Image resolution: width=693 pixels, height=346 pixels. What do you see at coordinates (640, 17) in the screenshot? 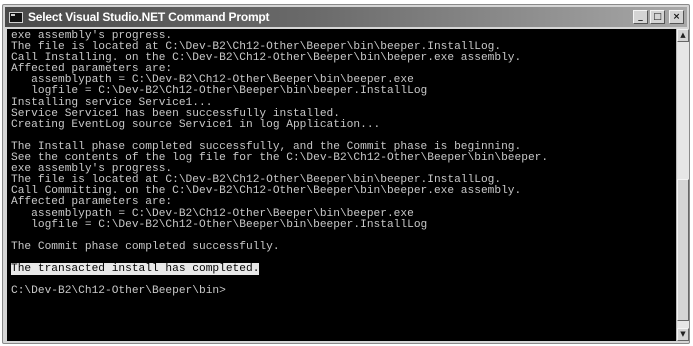
I see `minimize-button: _` at bounding box center [640, 17].